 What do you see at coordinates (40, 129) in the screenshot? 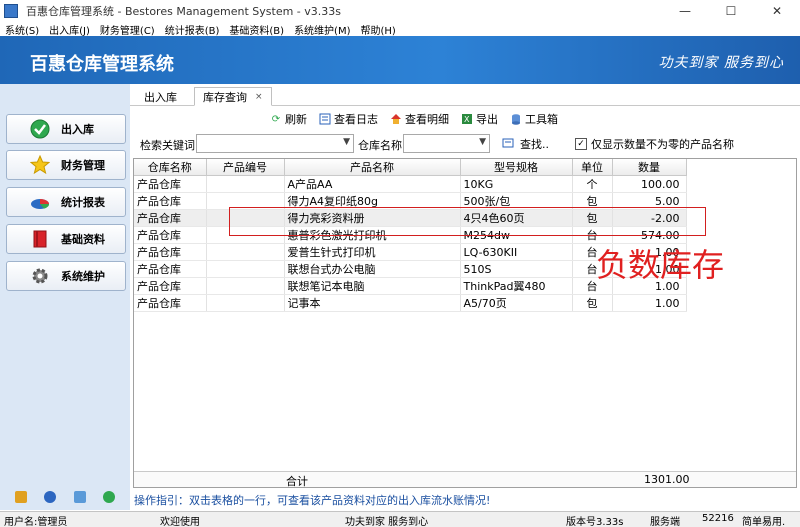
I see `check-icon` at bounding box center [40, 129].